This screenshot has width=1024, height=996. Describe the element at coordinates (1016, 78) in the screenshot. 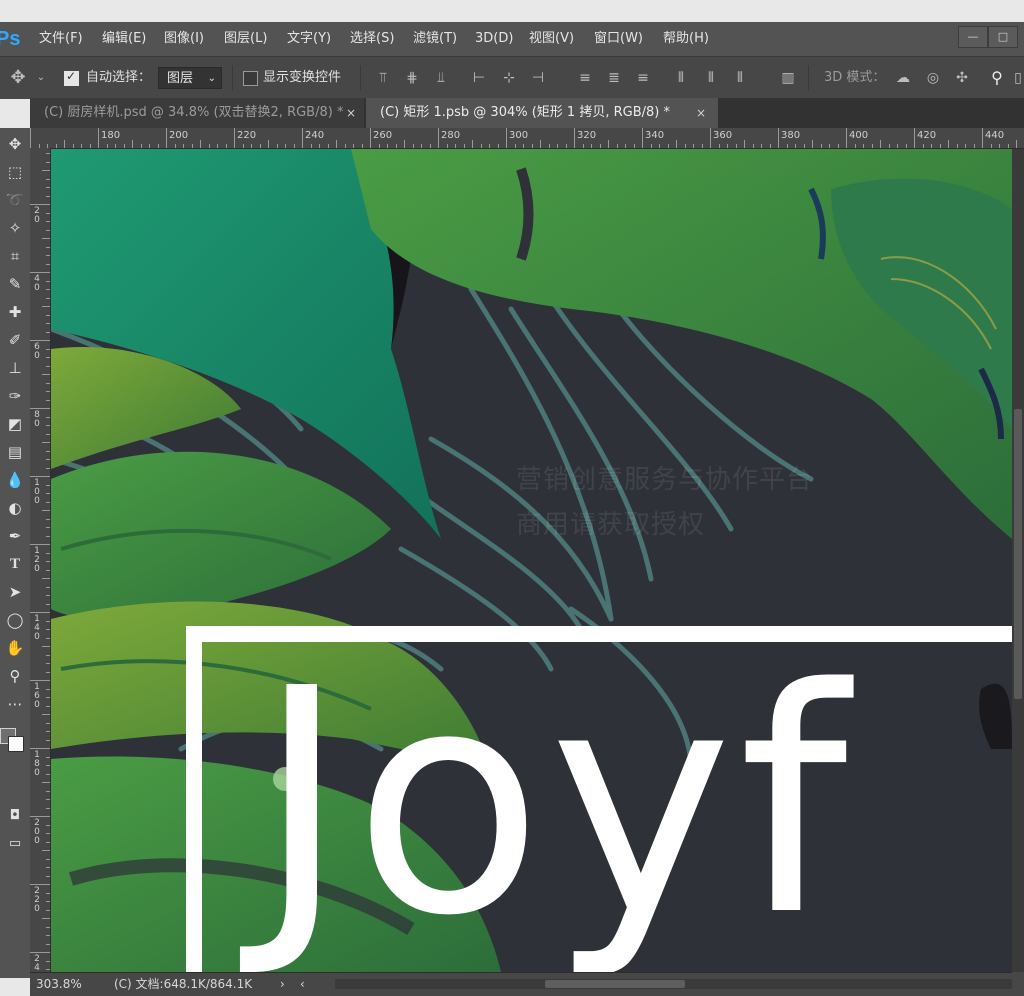

I see `workspace-icon: ▯` at that location.